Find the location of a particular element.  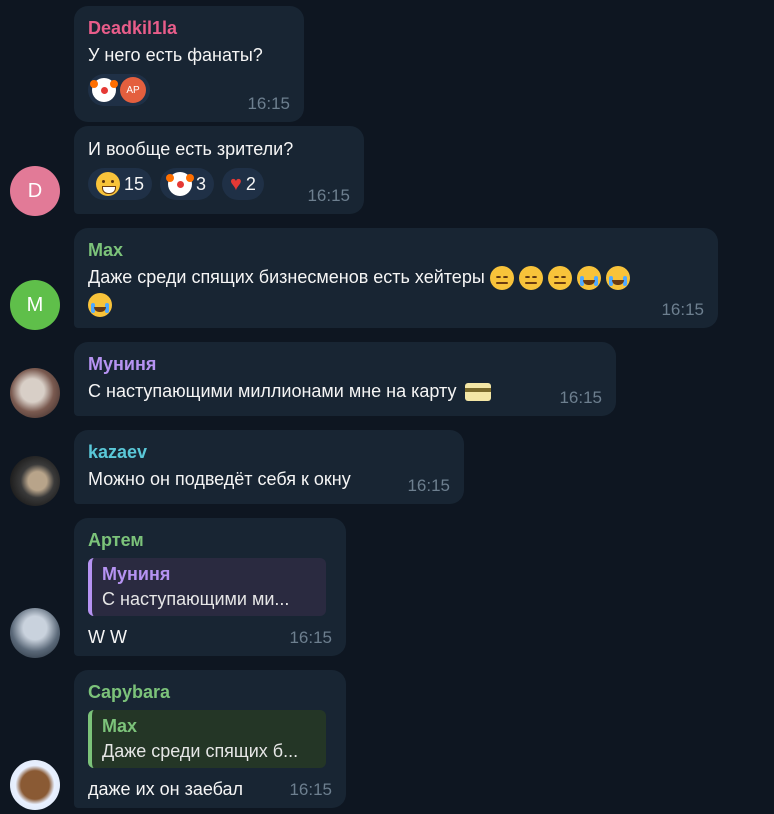

reply-author: Max is located at coordinates (120, 726).